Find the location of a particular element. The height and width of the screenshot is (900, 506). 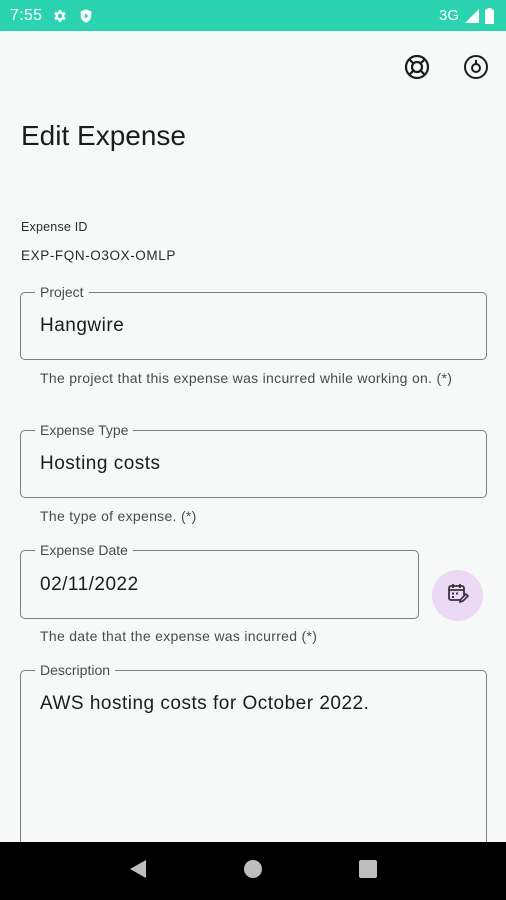

expense-date-field-value: 02/11/2022 is located at coordinates (89, 584).